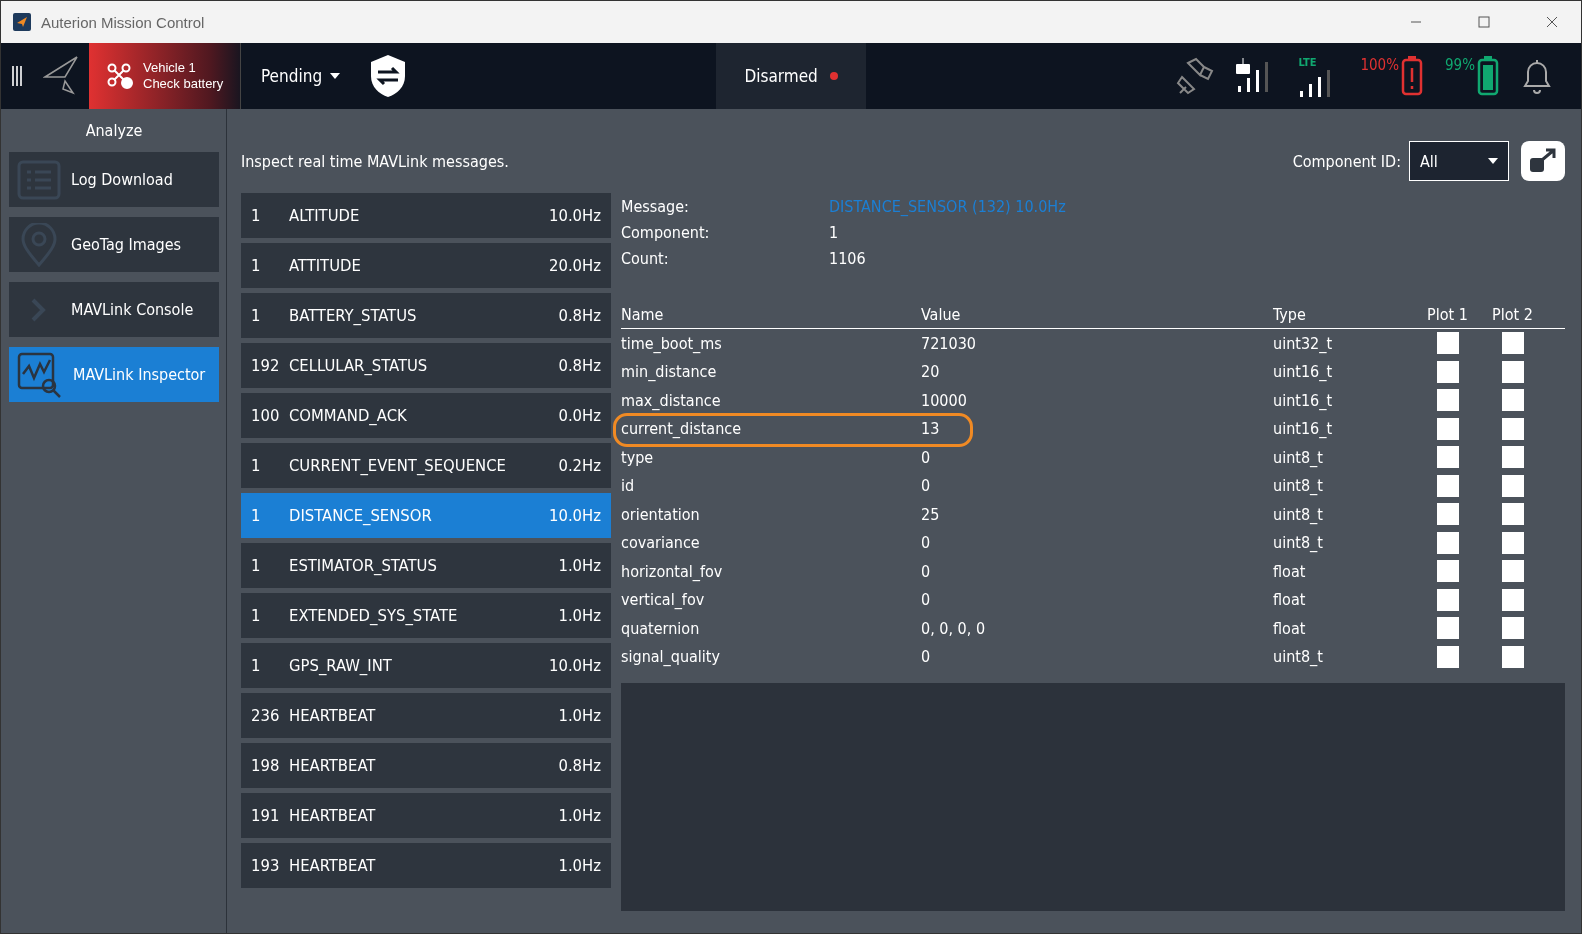 The height and width of the screenshot is (934, 1582). I want to click on message-row: 1 ALTITUDE 10.0Hz, so click(426, 215).